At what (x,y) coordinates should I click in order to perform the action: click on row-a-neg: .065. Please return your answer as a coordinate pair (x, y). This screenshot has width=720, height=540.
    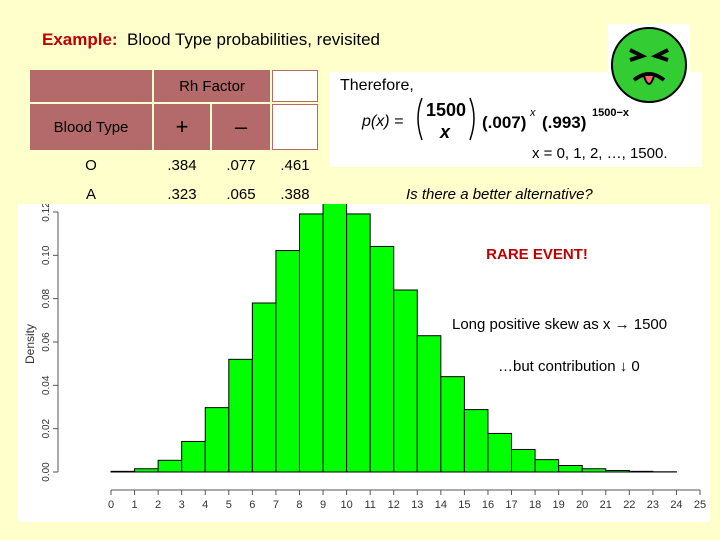
    Looking at the image, I should click on (241, 194).